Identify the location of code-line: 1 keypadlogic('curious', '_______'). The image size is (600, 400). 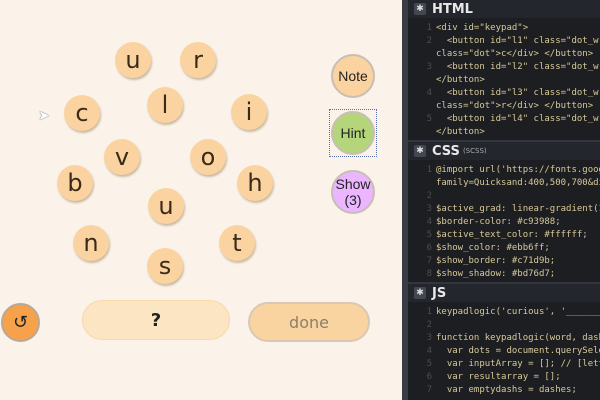
(504, 312).